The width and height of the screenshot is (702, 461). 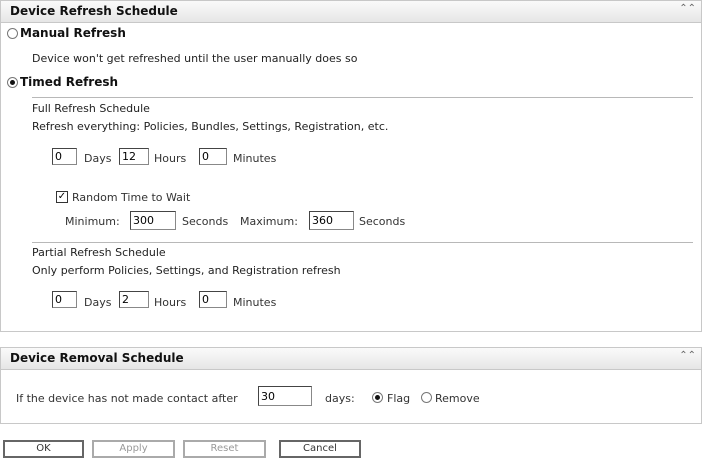 What do you see at coordinates (340, 398) in the screenshot?
I see `removal-days-label: days:` at bounding box center [340, 398].